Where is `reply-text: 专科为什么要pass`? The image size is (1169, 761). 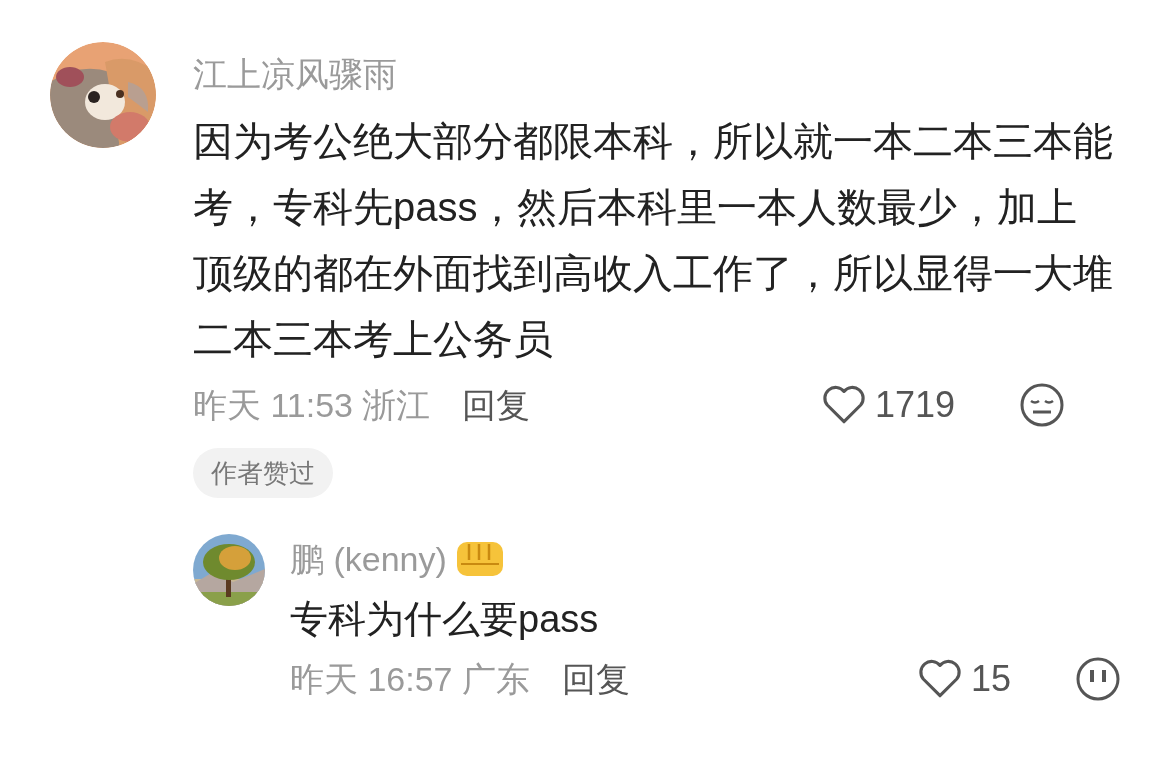
reply-text: 专科为什么要pass is located at coordinates (445, 619).